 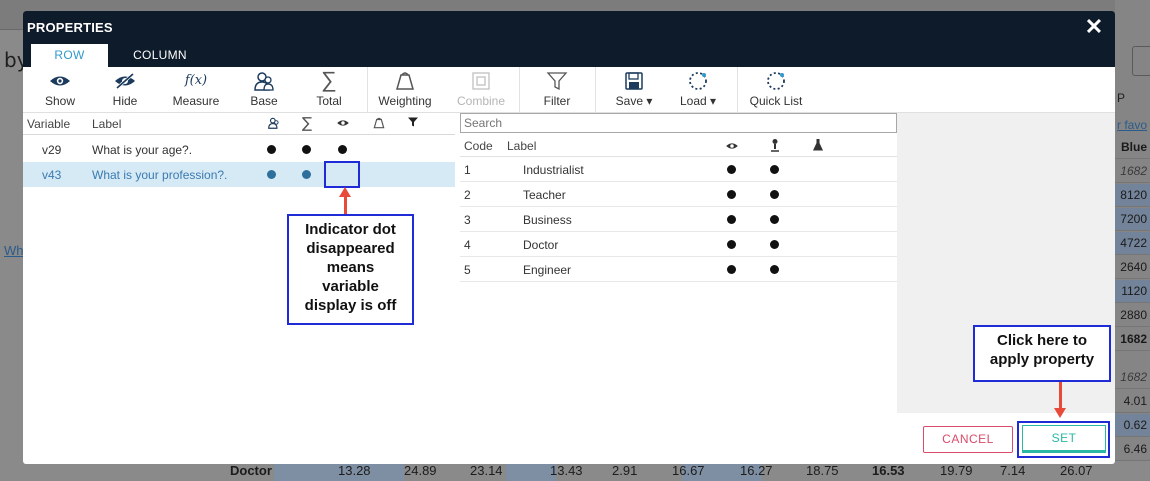 What do you see at coordinates (818, 146) in the screenshot?
I see `code-flask-column-icon` at bounding box center [818, 146].